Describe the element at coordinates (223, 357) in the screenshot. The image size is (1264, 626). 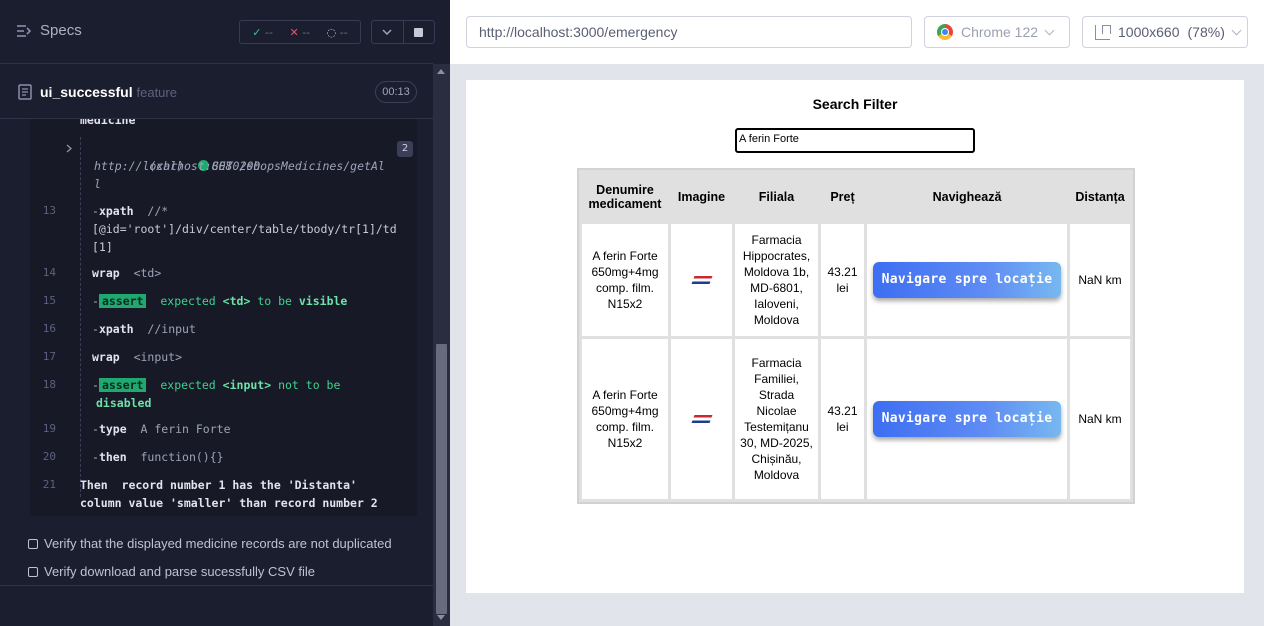
I see `log-entry: 17 wrap <input>` at that location.